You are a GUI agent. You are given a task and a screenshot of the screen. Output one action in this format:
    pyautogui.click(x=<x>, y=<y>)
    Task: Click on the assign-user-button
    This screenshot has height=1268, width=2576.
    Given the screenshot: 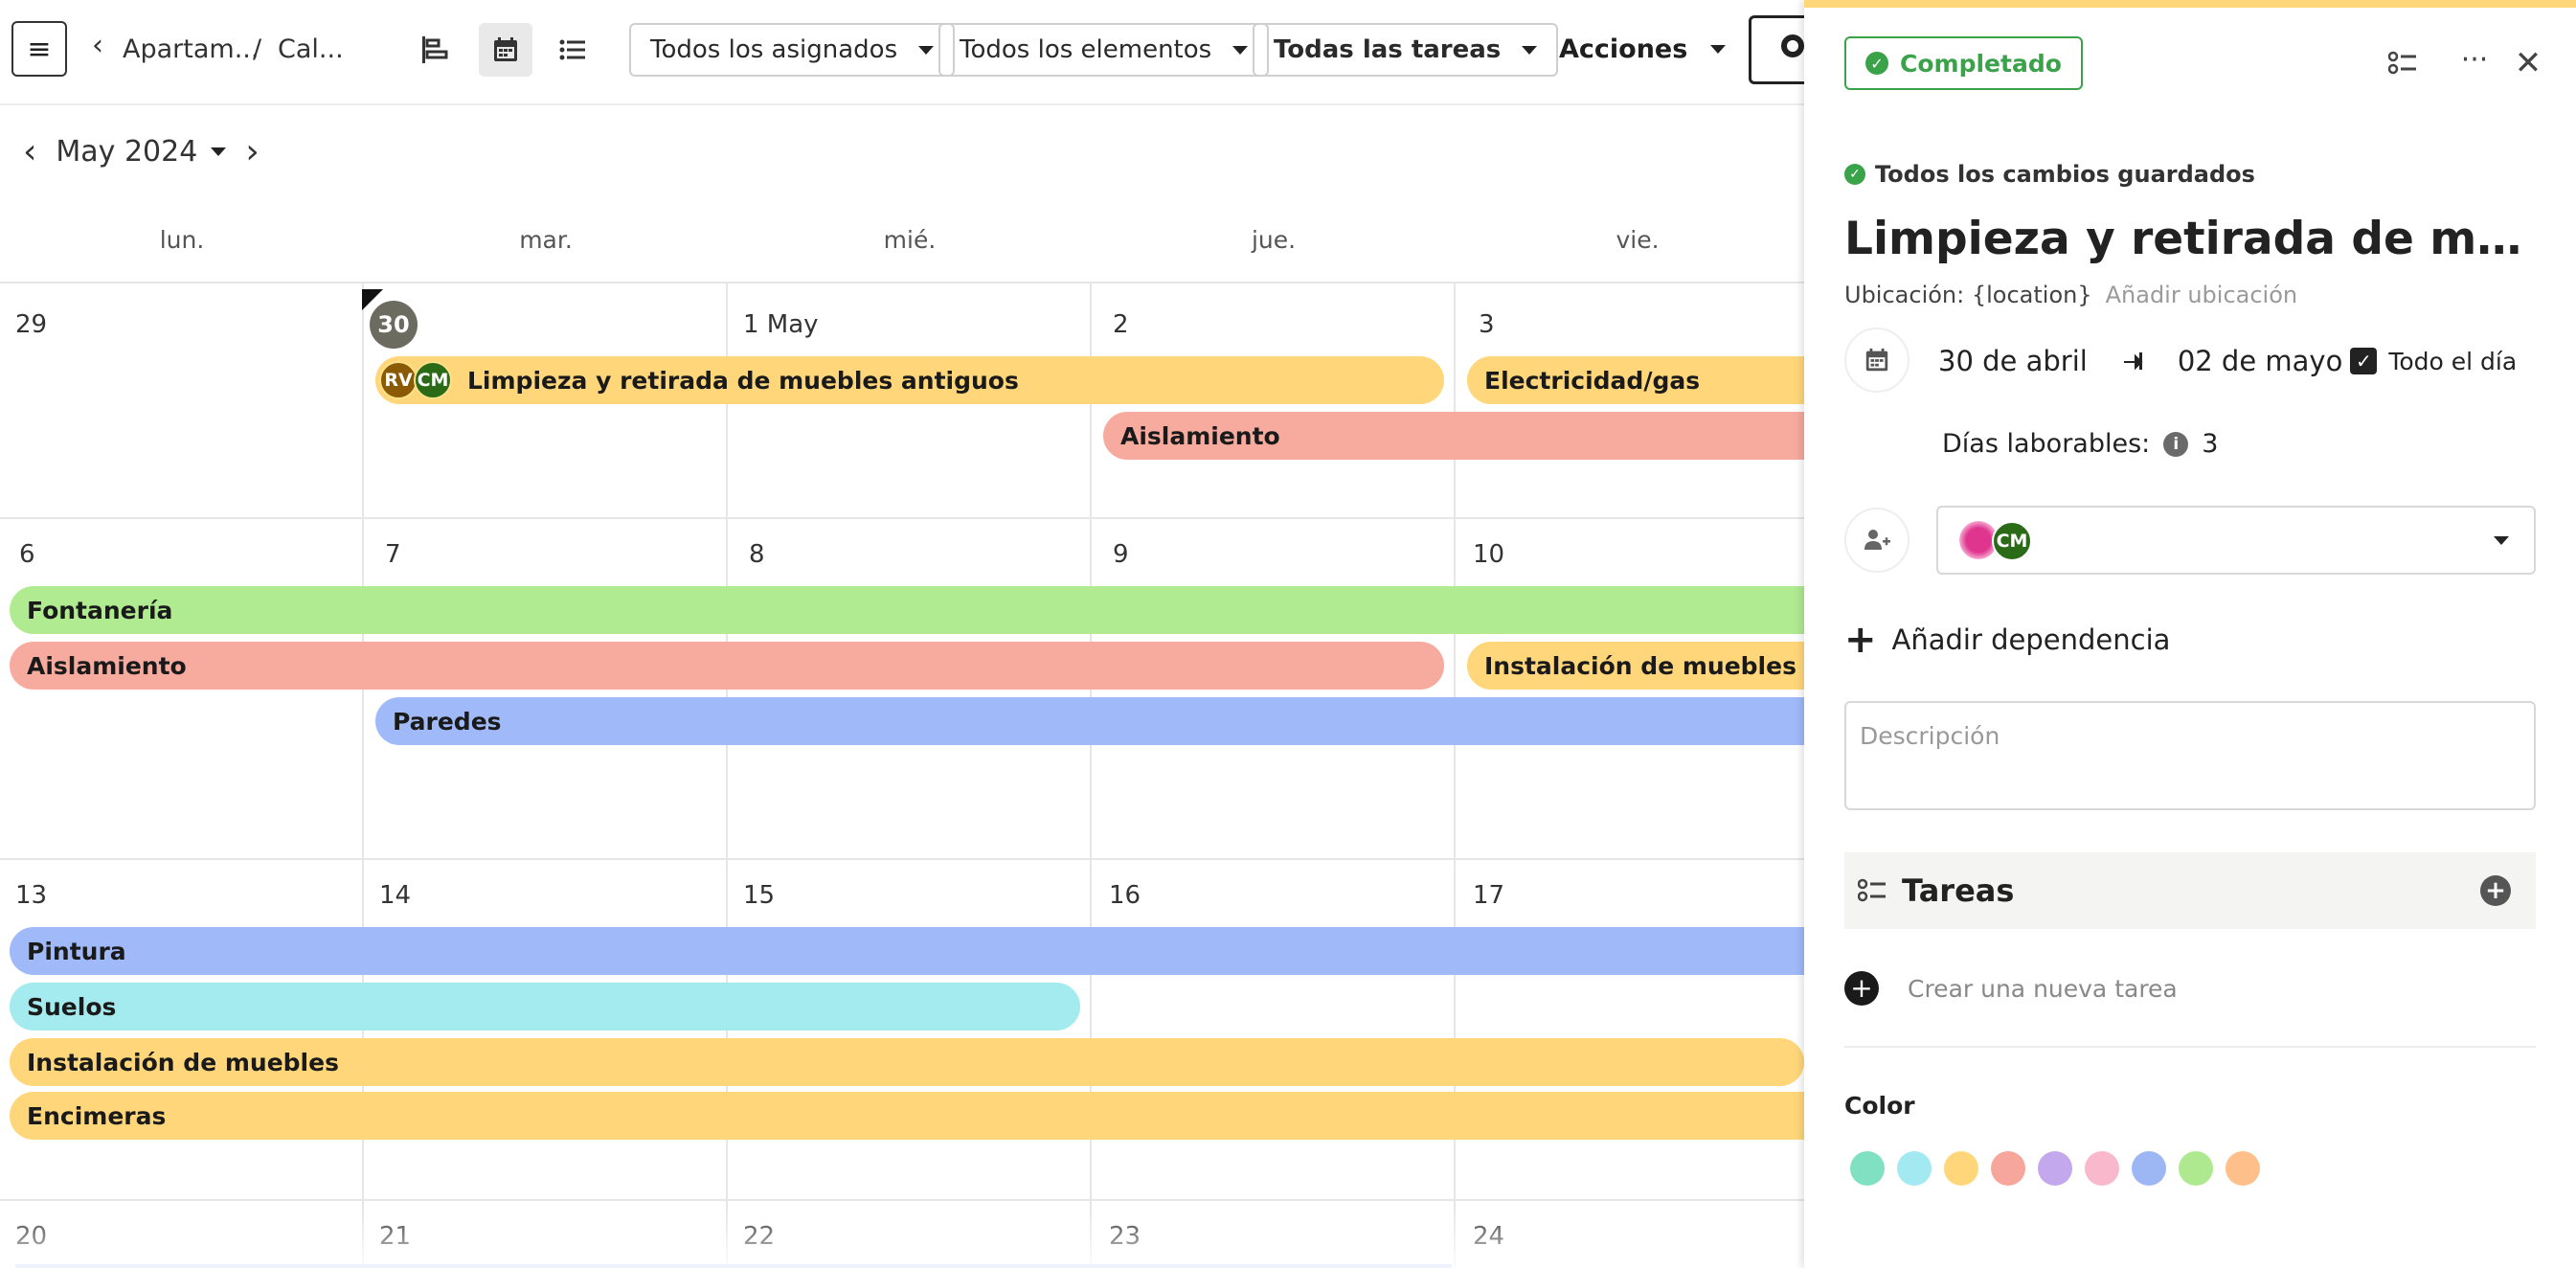 What is the action you would take?
    pyautogui.click(x=1876, y=540)
    